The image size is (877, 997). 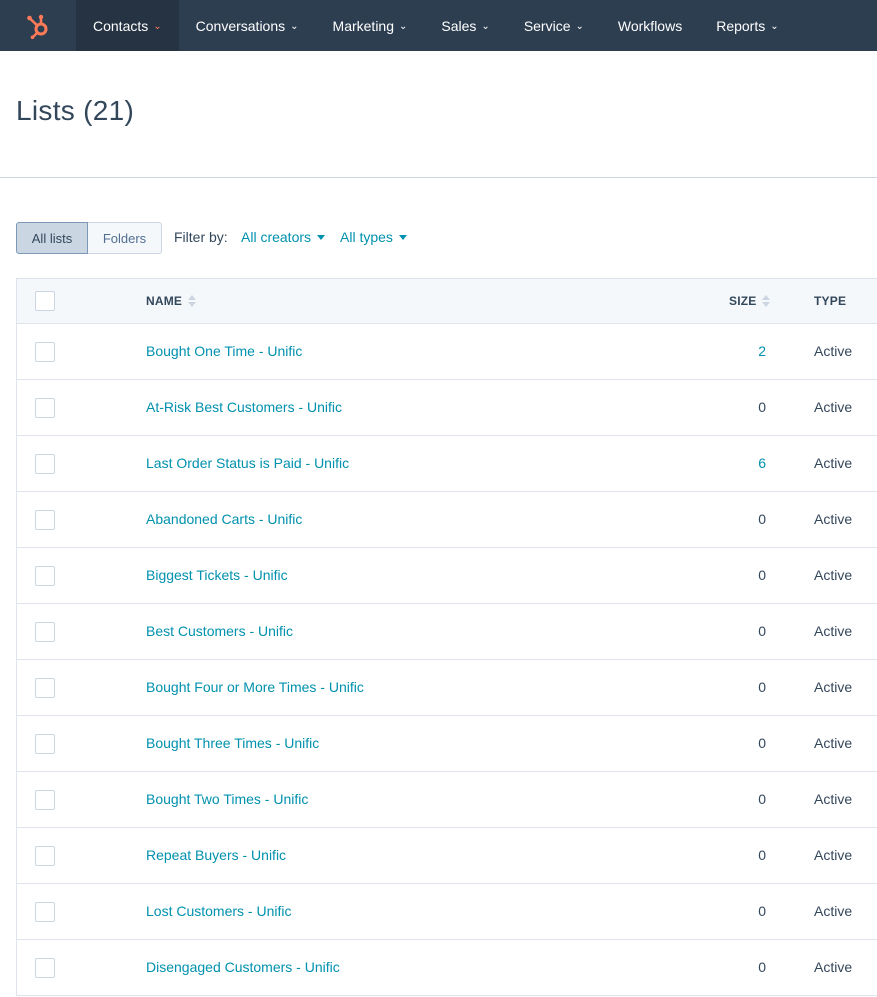 I want to click on nav-item-reports: Reports ⌄, so click(x=747, y=25).